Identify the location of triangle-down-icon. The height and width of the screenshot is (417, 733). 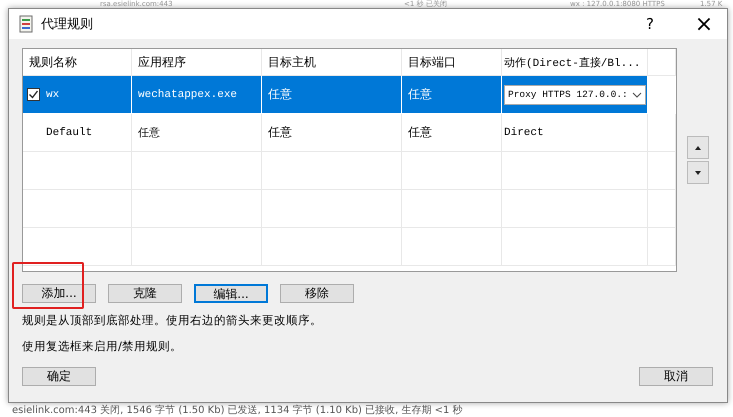
(698, 172).